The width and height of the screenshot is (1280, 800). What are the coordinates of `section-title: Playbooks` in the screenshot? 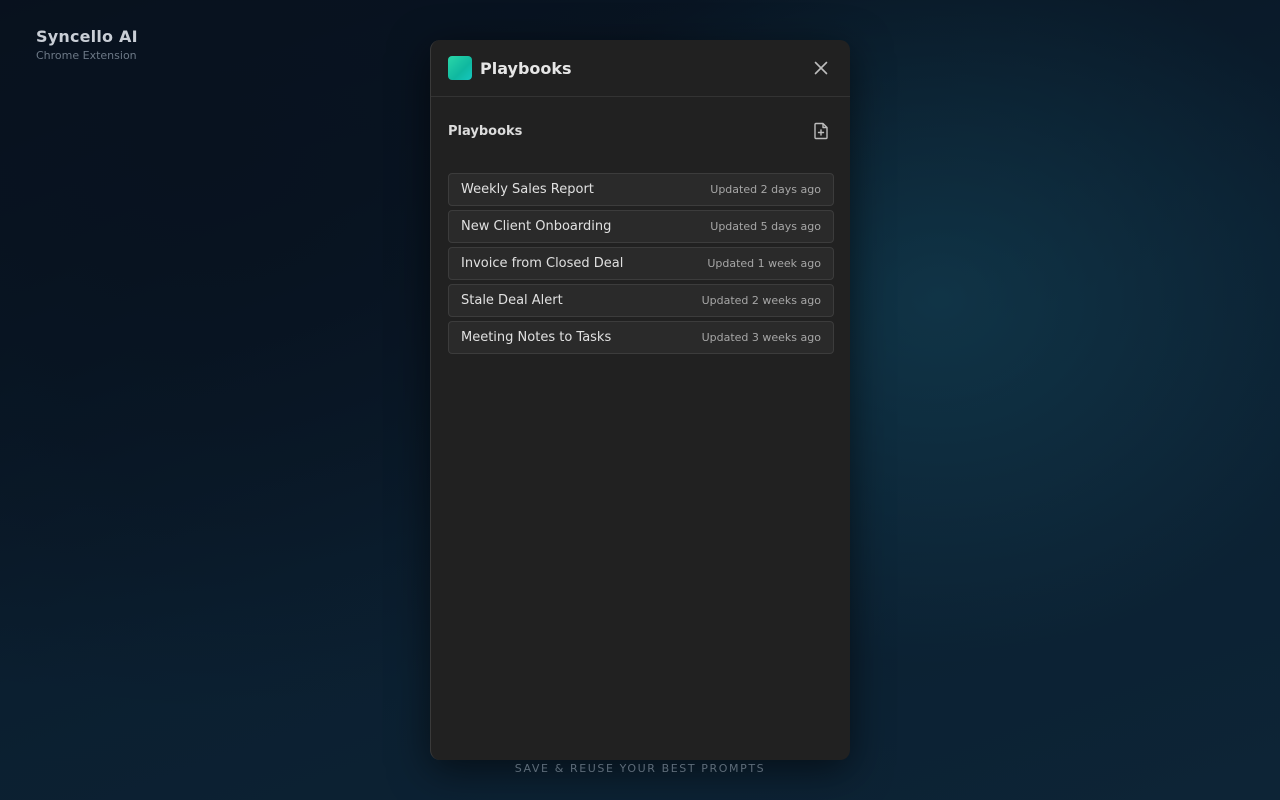 It's located at (485, 131).